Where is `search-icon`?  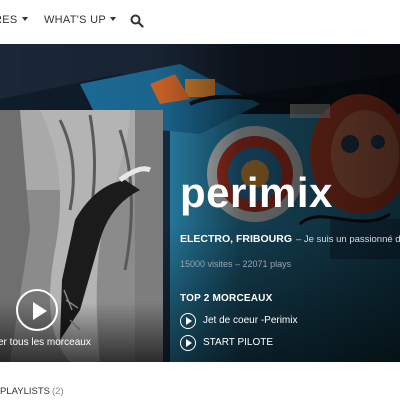
search-icon is located at coordinates (137, 21).